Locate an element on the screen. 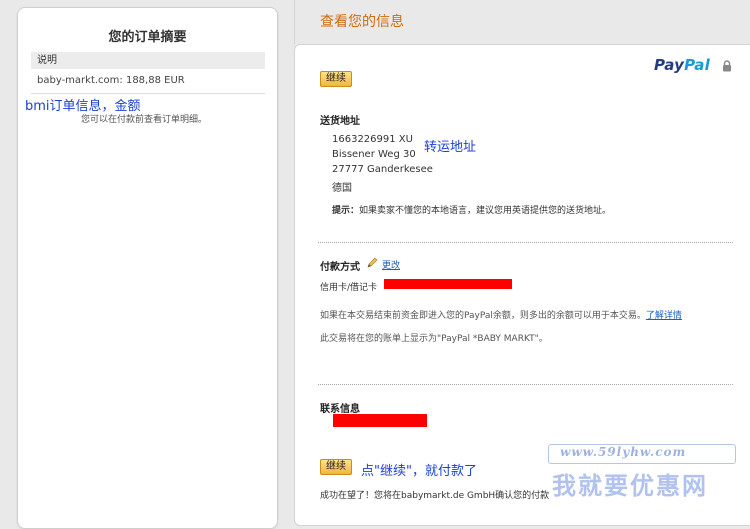 The height and width of the screenshot is (529, 750). address-line-1: 1663226991 XU is located at coordinates (372, 139).